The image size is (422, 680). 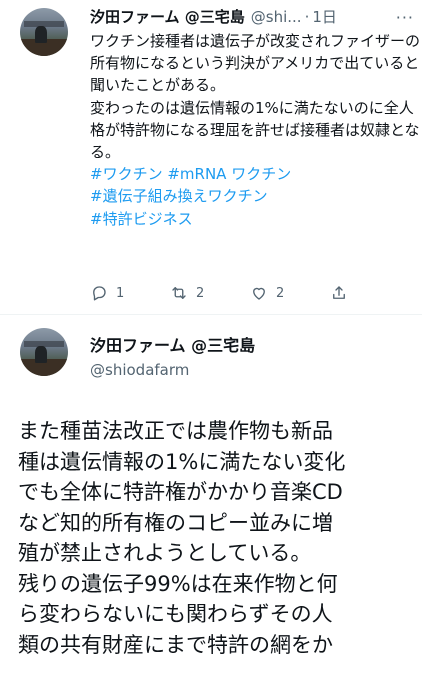 What do you see at coordinates (130, 293) in the screenshot?
I see `reply-button: 1` at bounding box center [130, 293].